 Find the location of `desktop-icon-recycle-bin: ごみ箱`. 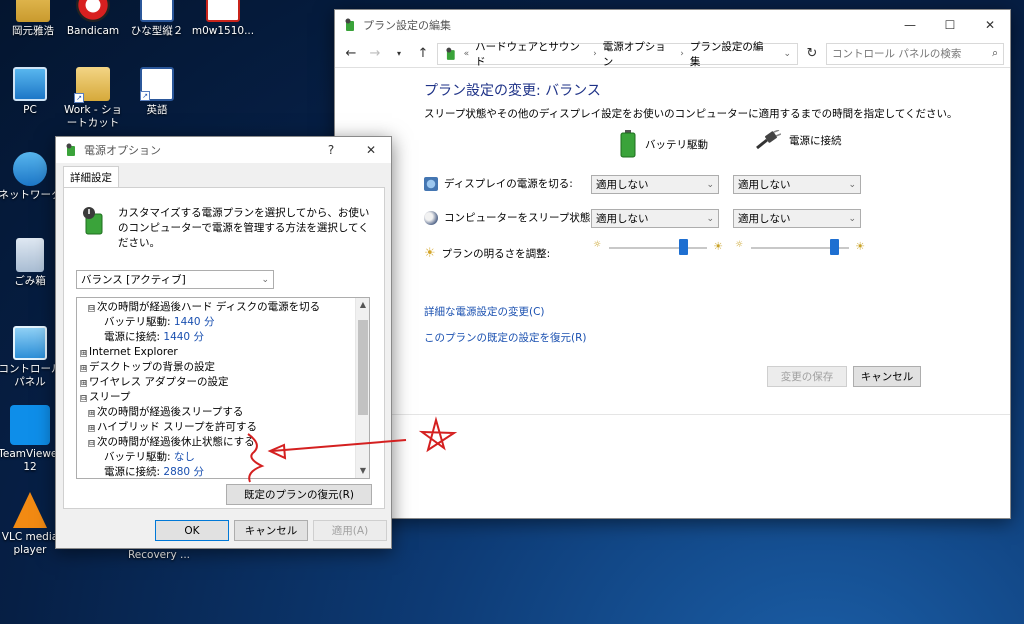

desktop-icon-recycle-bin: ごみ箱 is located at coordinates (31, 263).